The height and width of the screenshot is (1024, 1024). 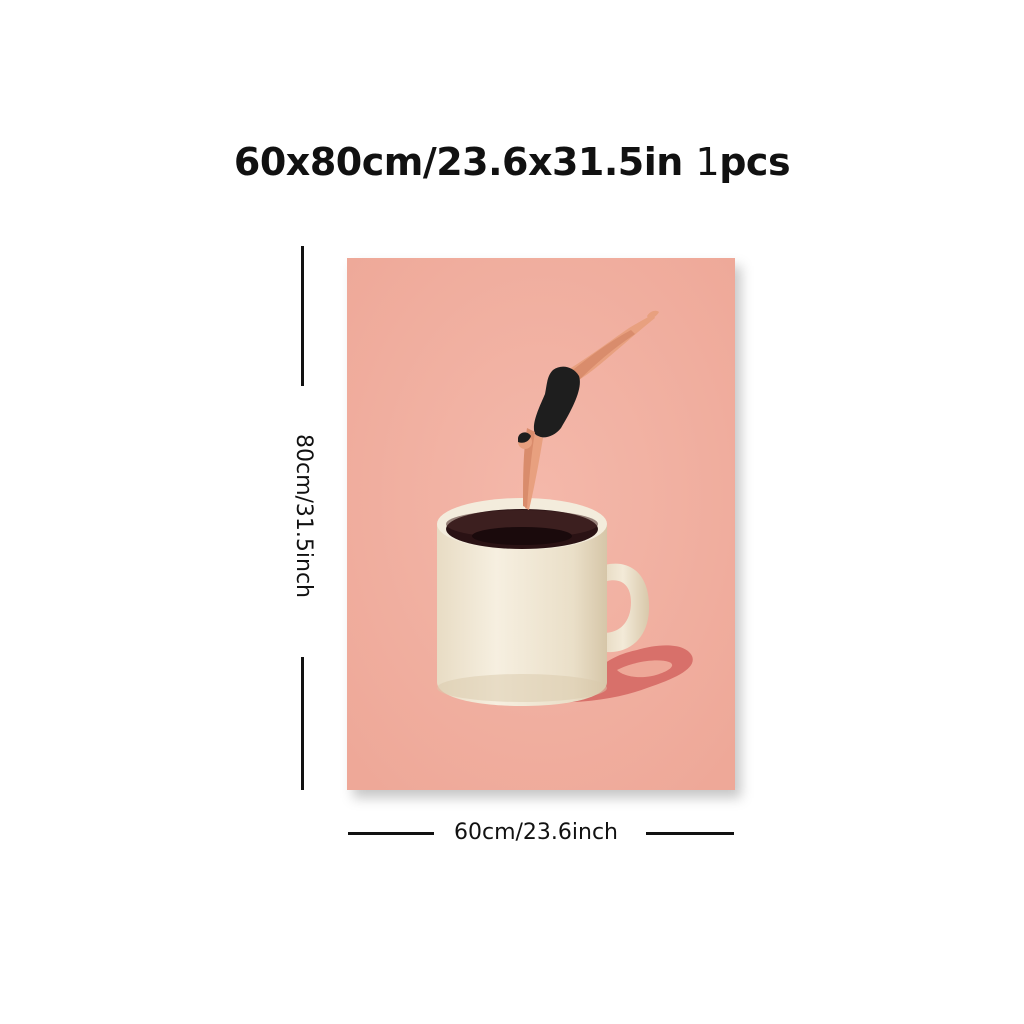 I want to click on quantity-number: 1, so click(x=707, y=162).